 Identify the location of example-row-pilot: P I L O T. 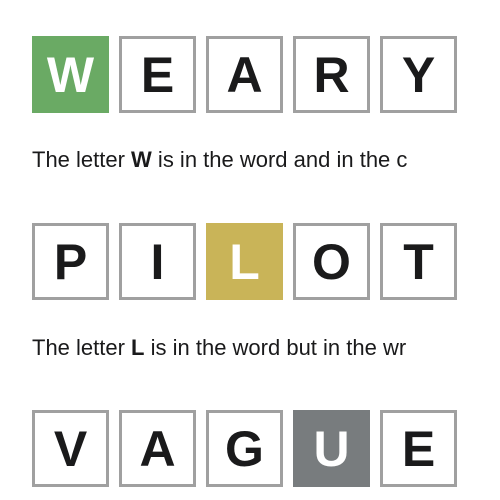
(244, 261).